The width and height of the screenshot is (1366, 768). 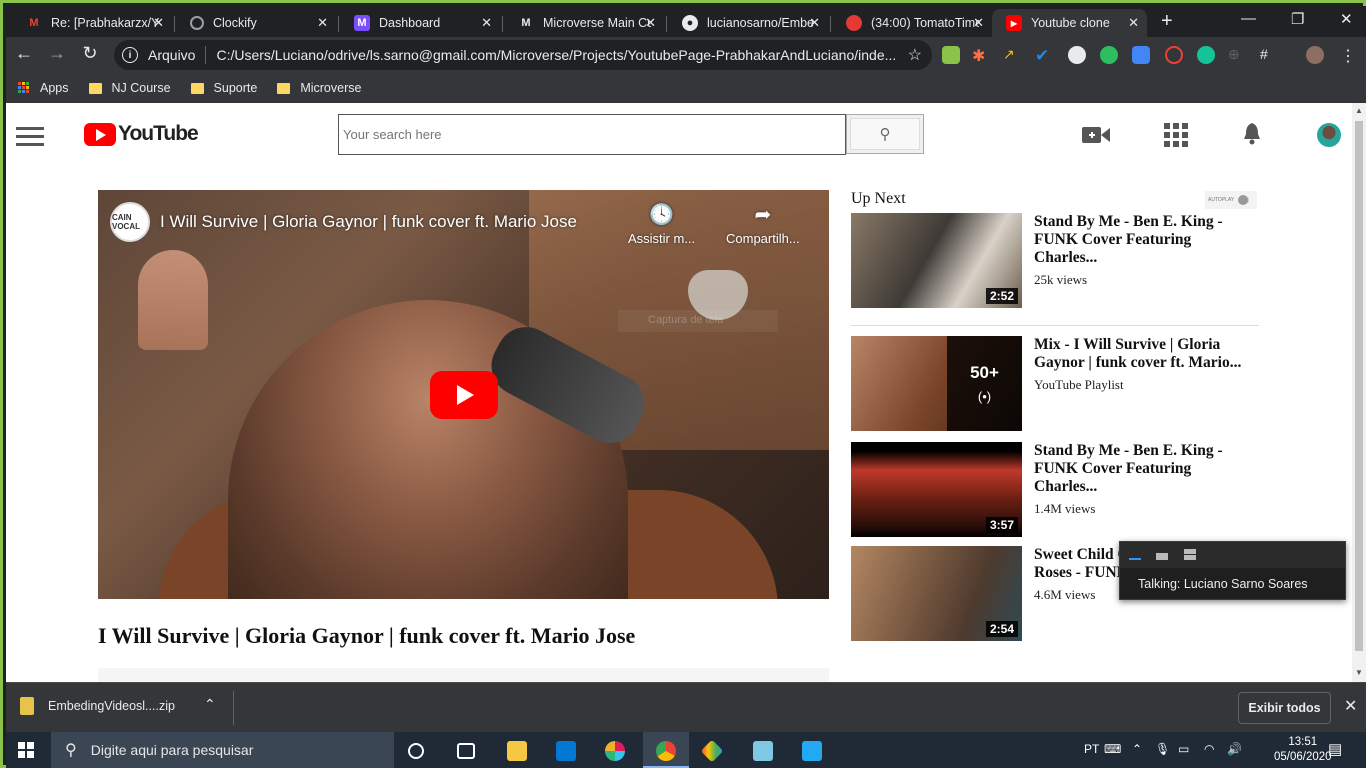 What do you see at coordinates (1209, 749) in the screenshot?
I see `wifi-icon: ◠` at bounding box center [1209, 749].